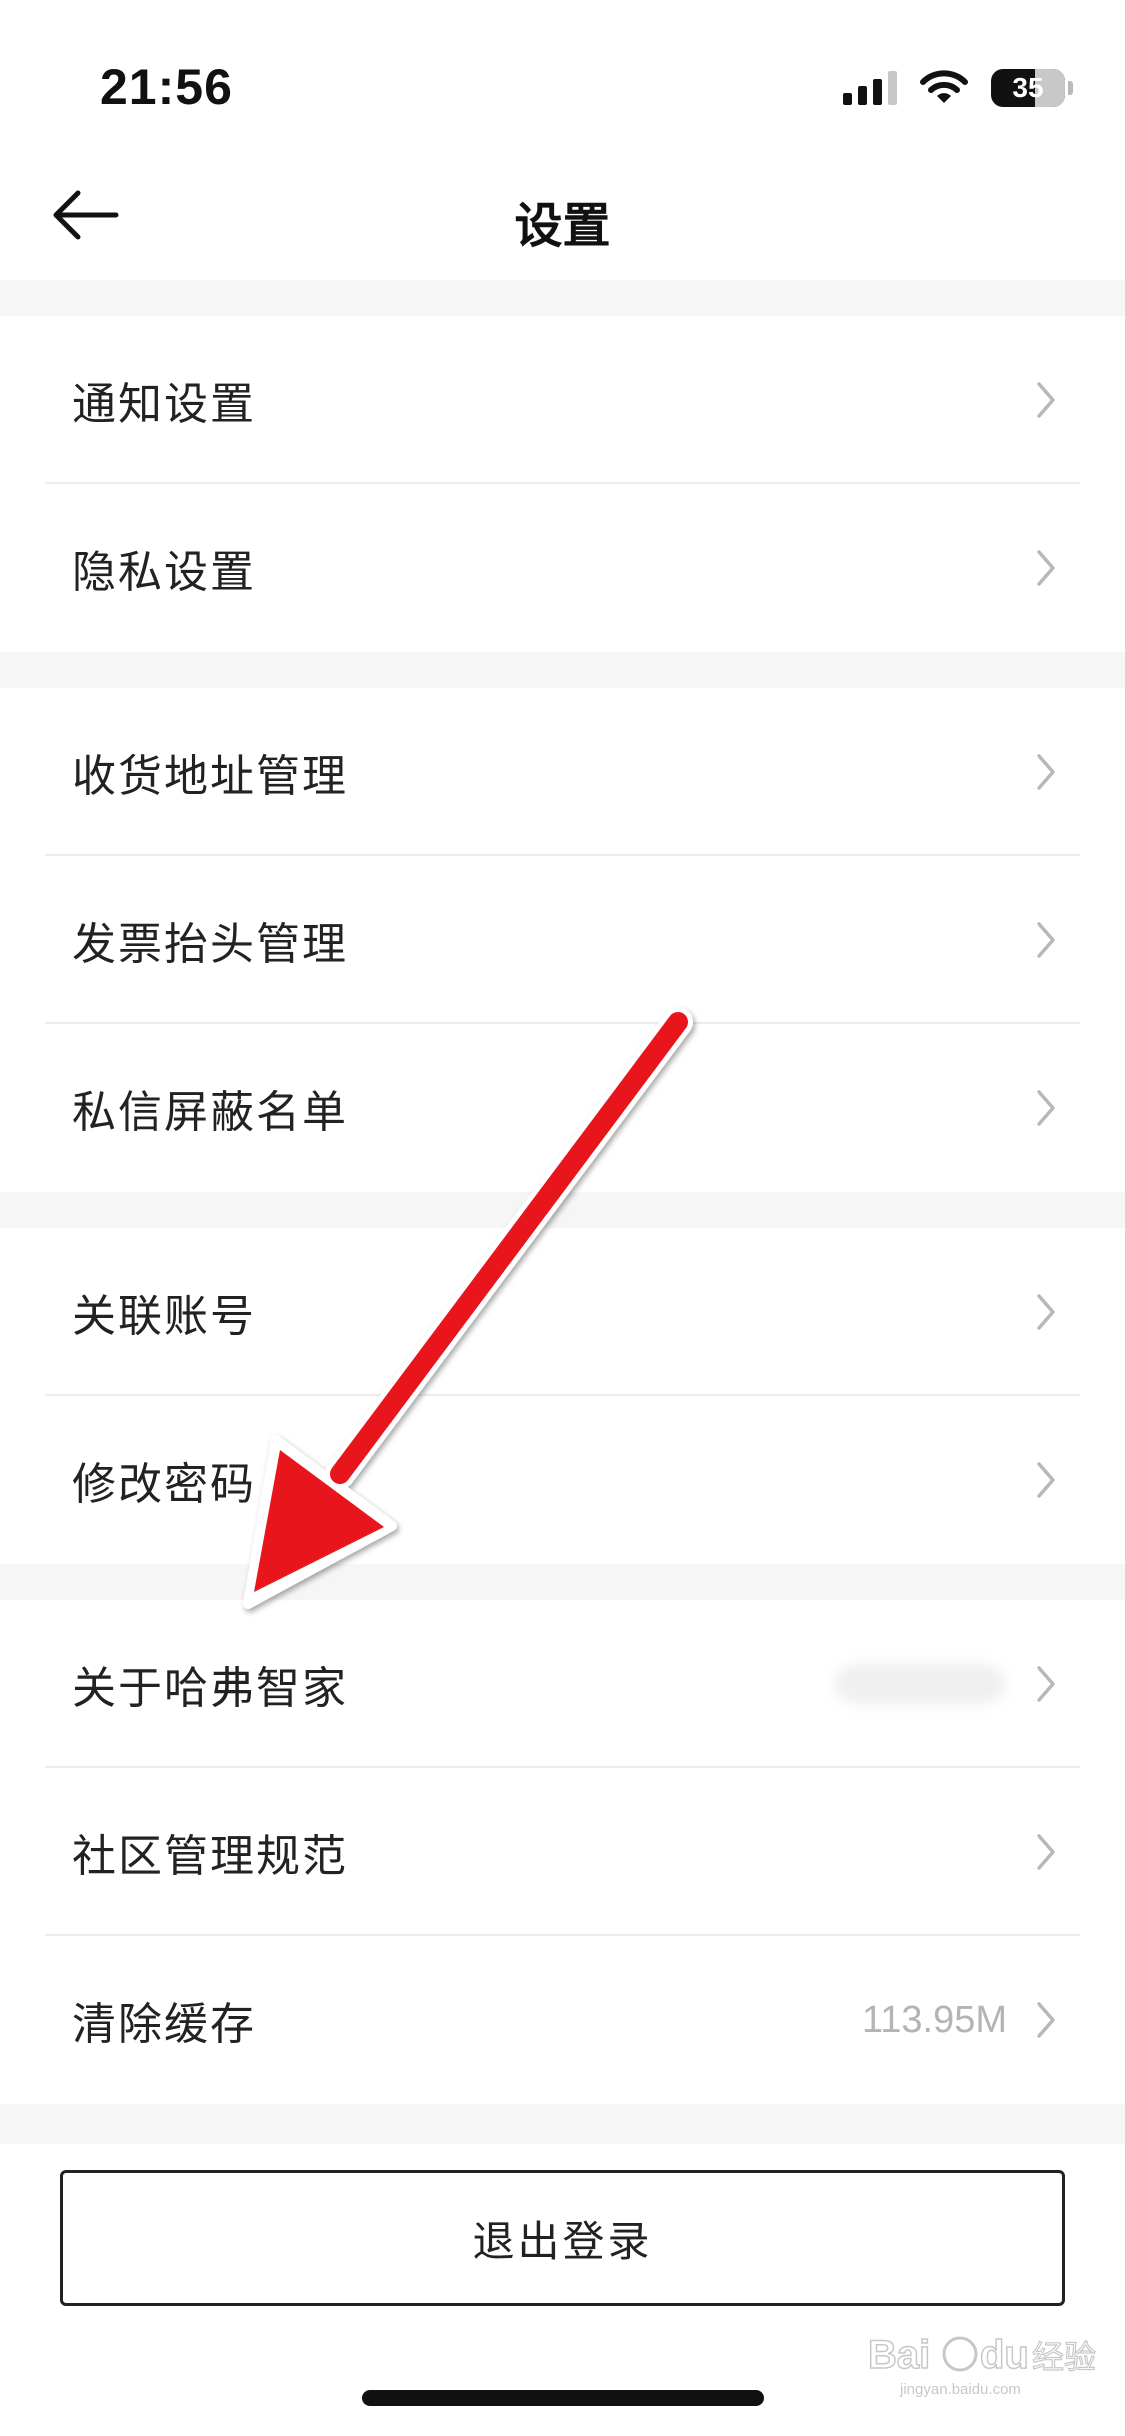 The width and height of the screenshot is (1125, 2436). What do you see at coordinates (166, 87) in the screenshot?
I see `status-time: 21:56` at bounding box center [166, 87].